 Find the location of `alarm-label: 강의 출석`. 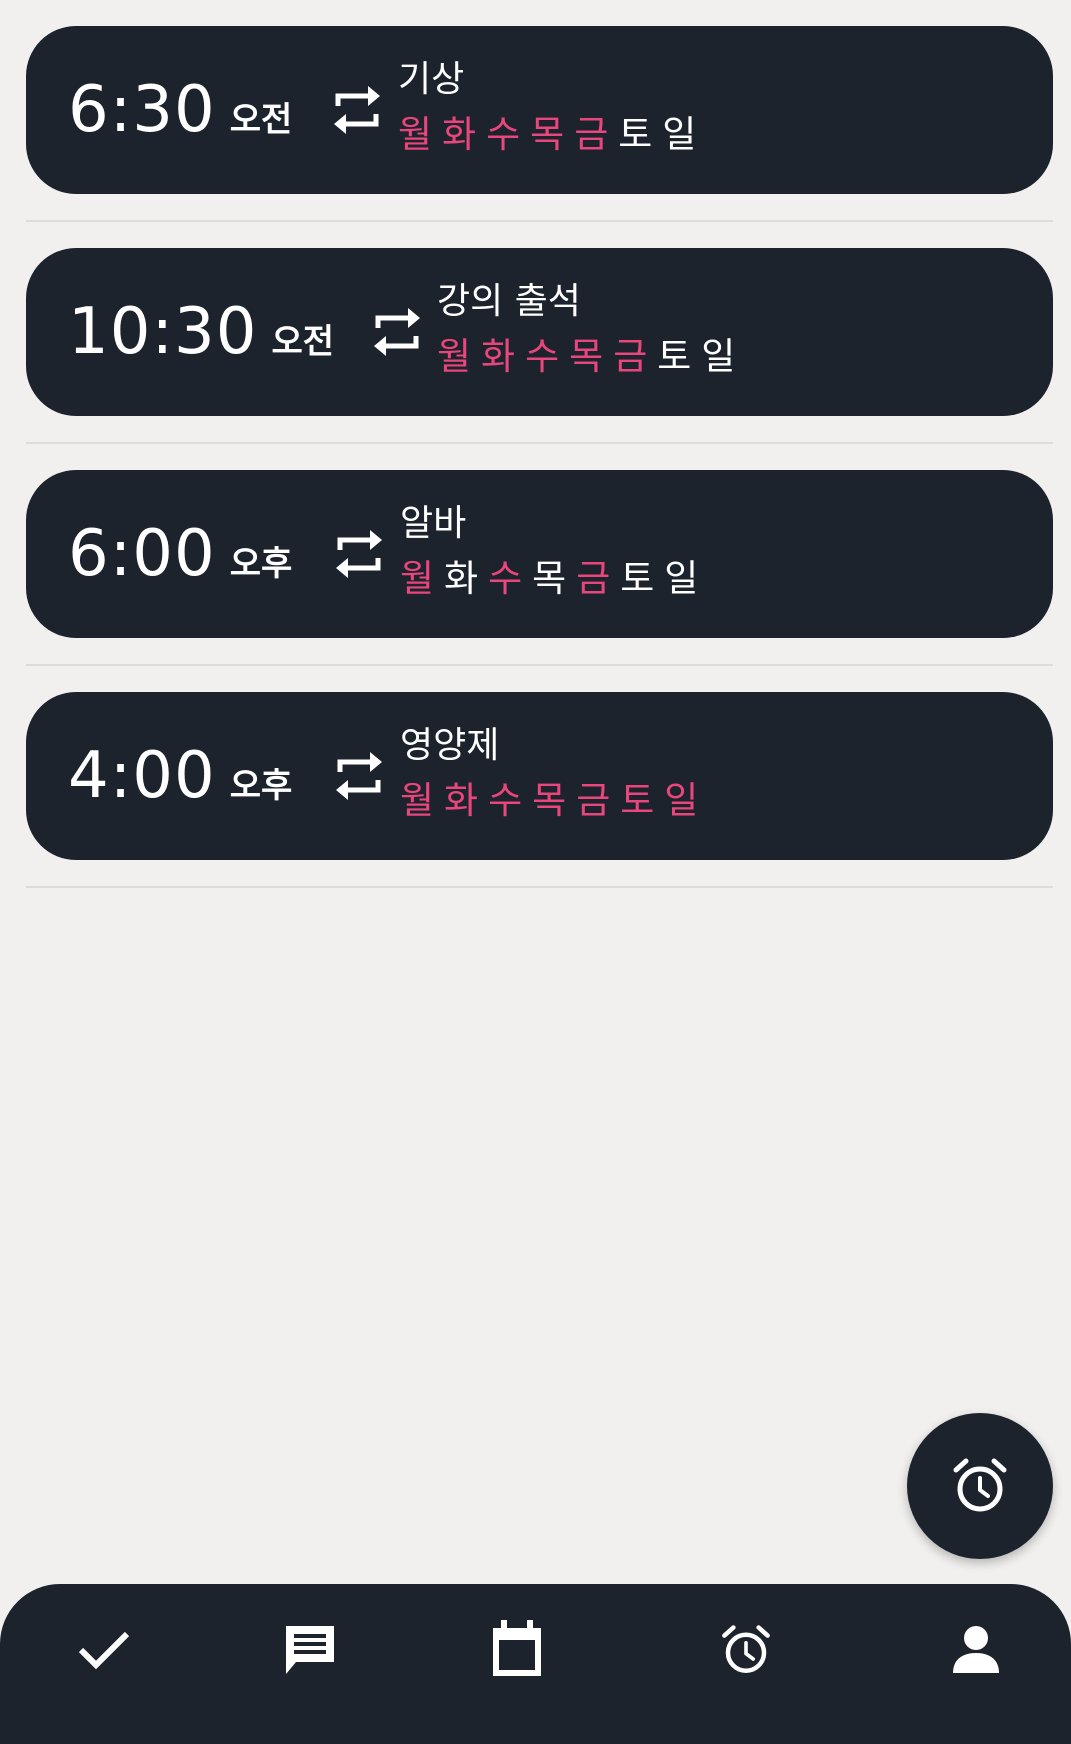

alarm-label: 강의 출석 is located at coordinates (509, 301).